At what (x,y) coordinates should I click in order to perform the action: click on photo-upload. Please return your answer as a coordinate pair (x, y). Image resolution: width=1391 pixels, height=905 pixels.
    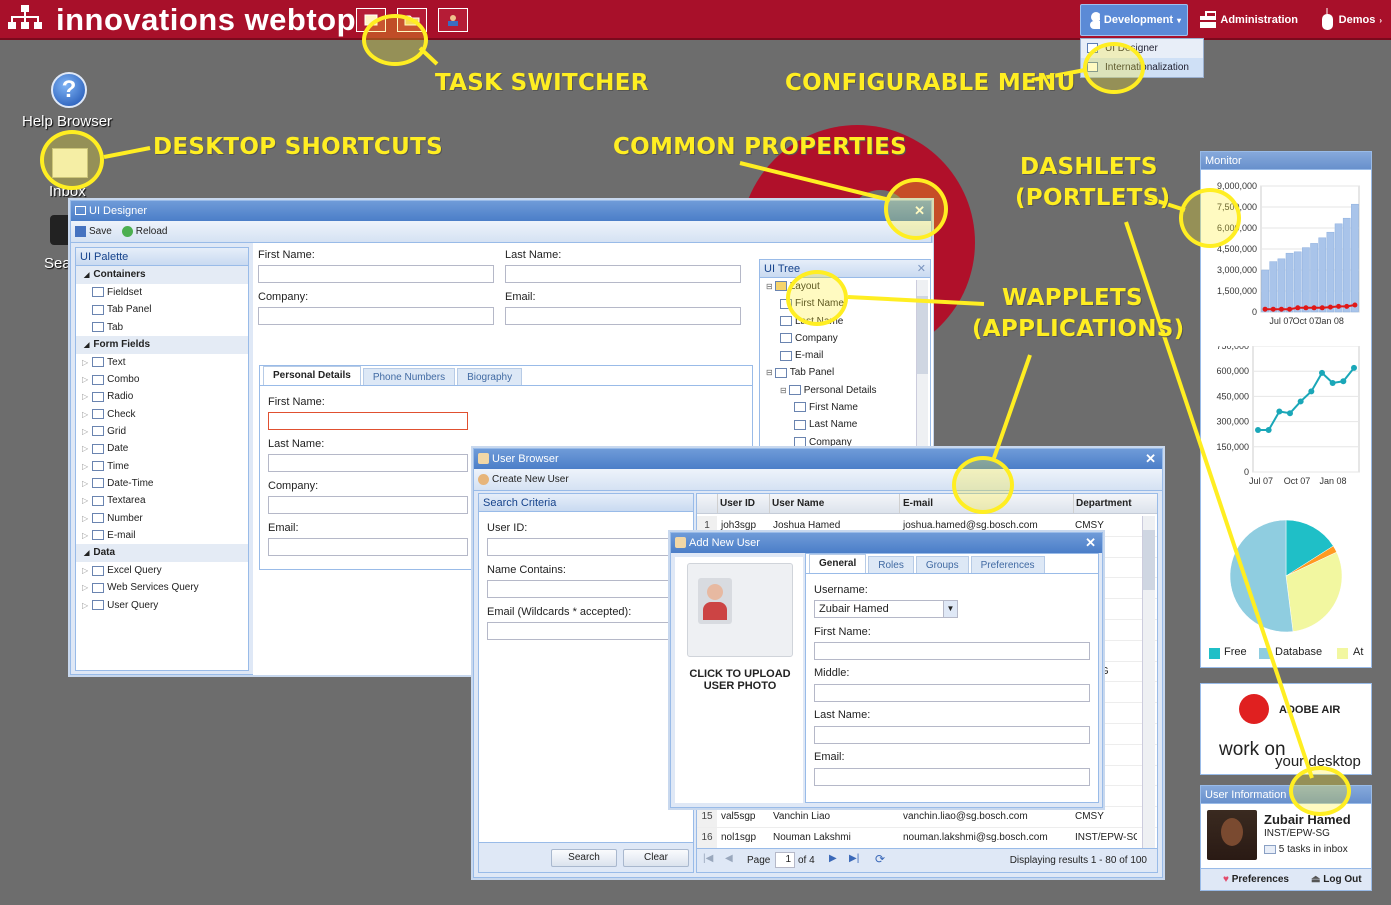
    Looking at the image, I should click on (740, 610).